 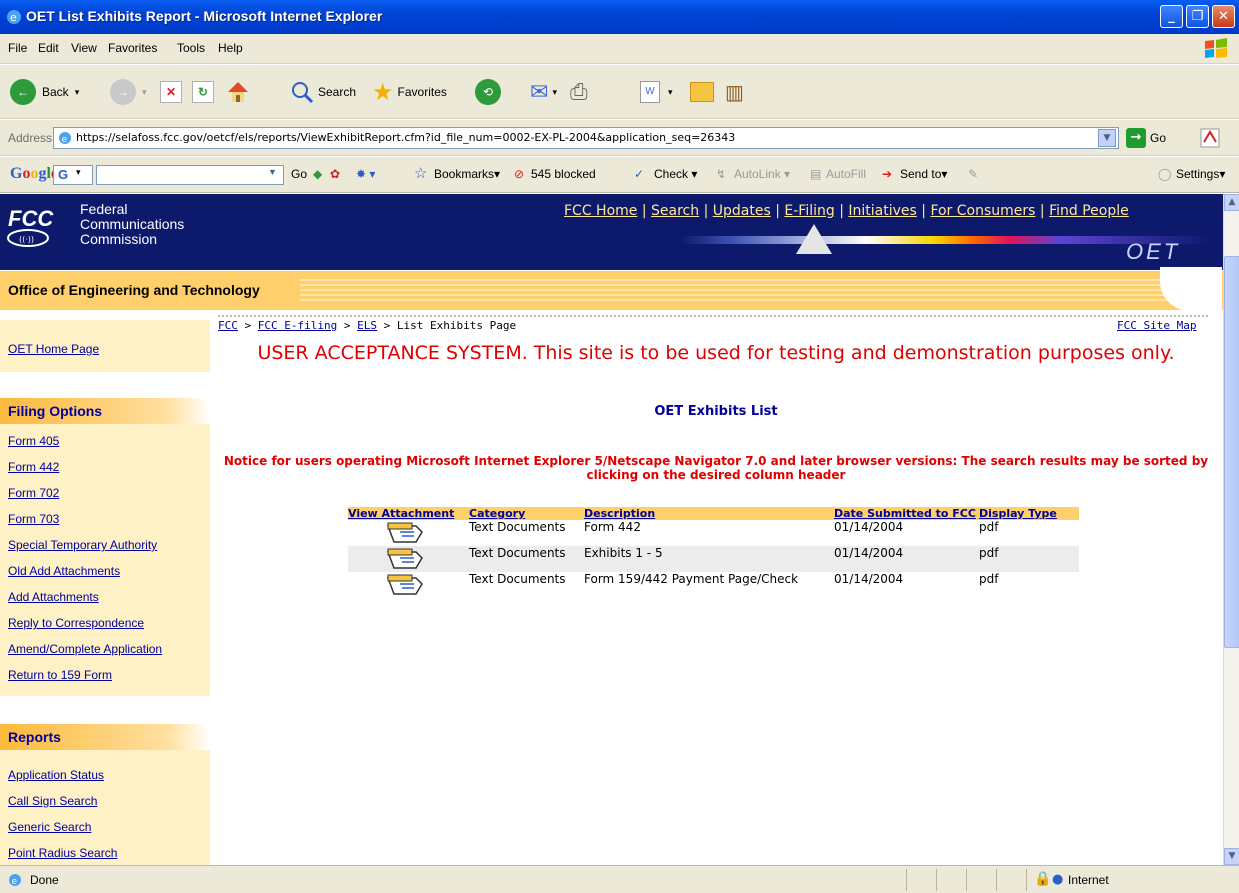 I want to click on back-button: ← Back ▾, so click(x=44, y=92).